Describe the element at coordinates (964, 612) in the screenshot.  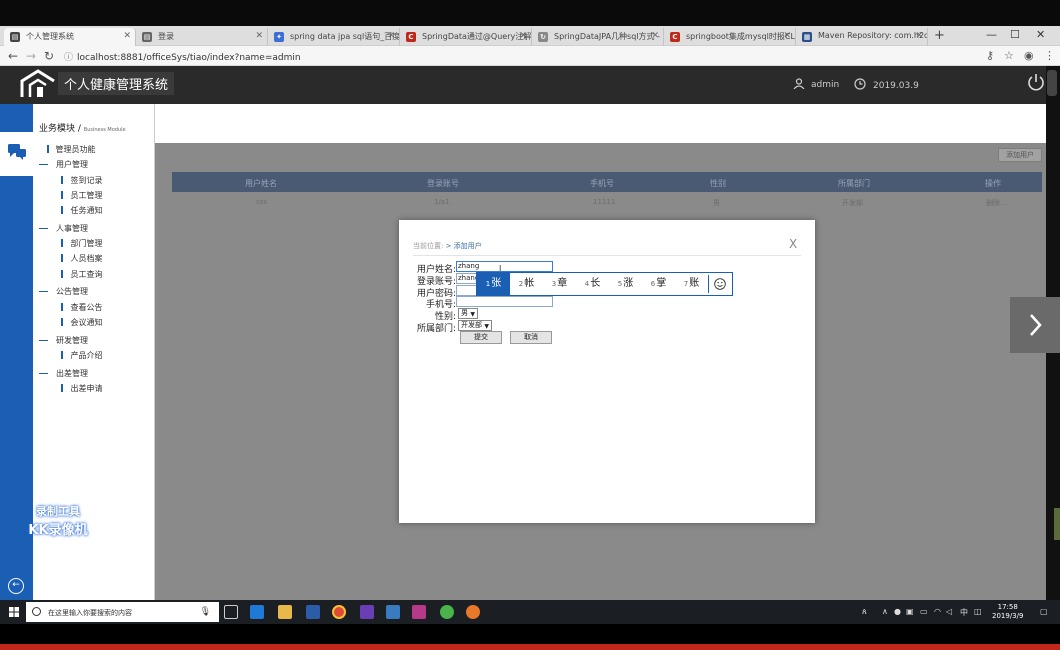
I see `language-indicator: 中` at that location.